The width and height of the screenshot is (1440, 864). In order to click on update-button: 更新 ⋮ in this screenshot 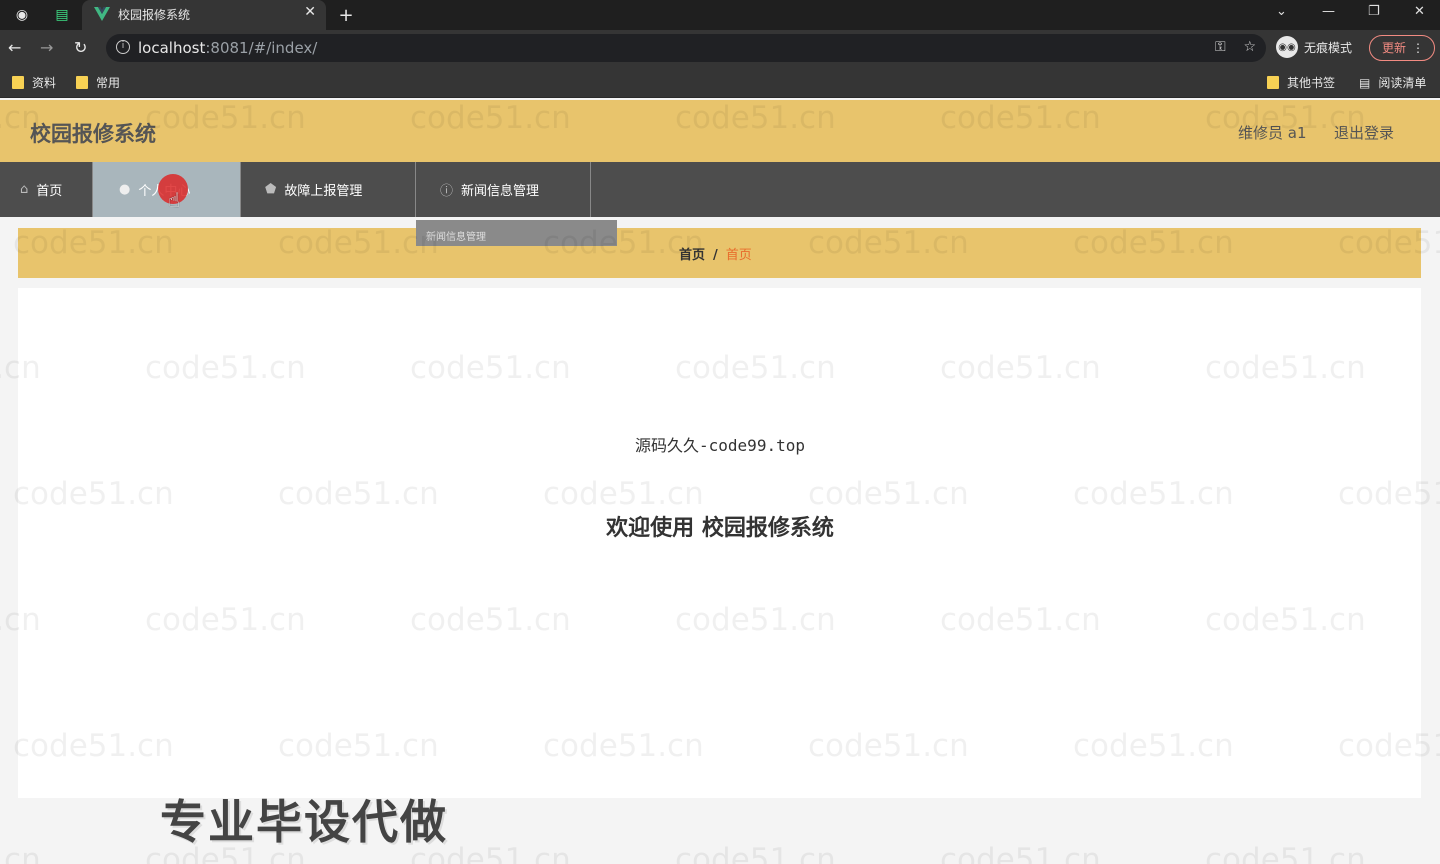, I will do `click(1402, 48)`.